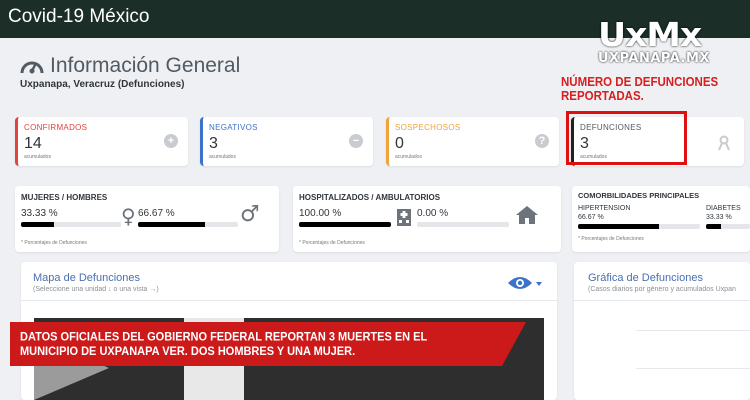 This screenshot has width=750, height=400. Describe the element at coordinates (713, 226) in the screenshot. I see `diabetes-bar-fill` at that location.